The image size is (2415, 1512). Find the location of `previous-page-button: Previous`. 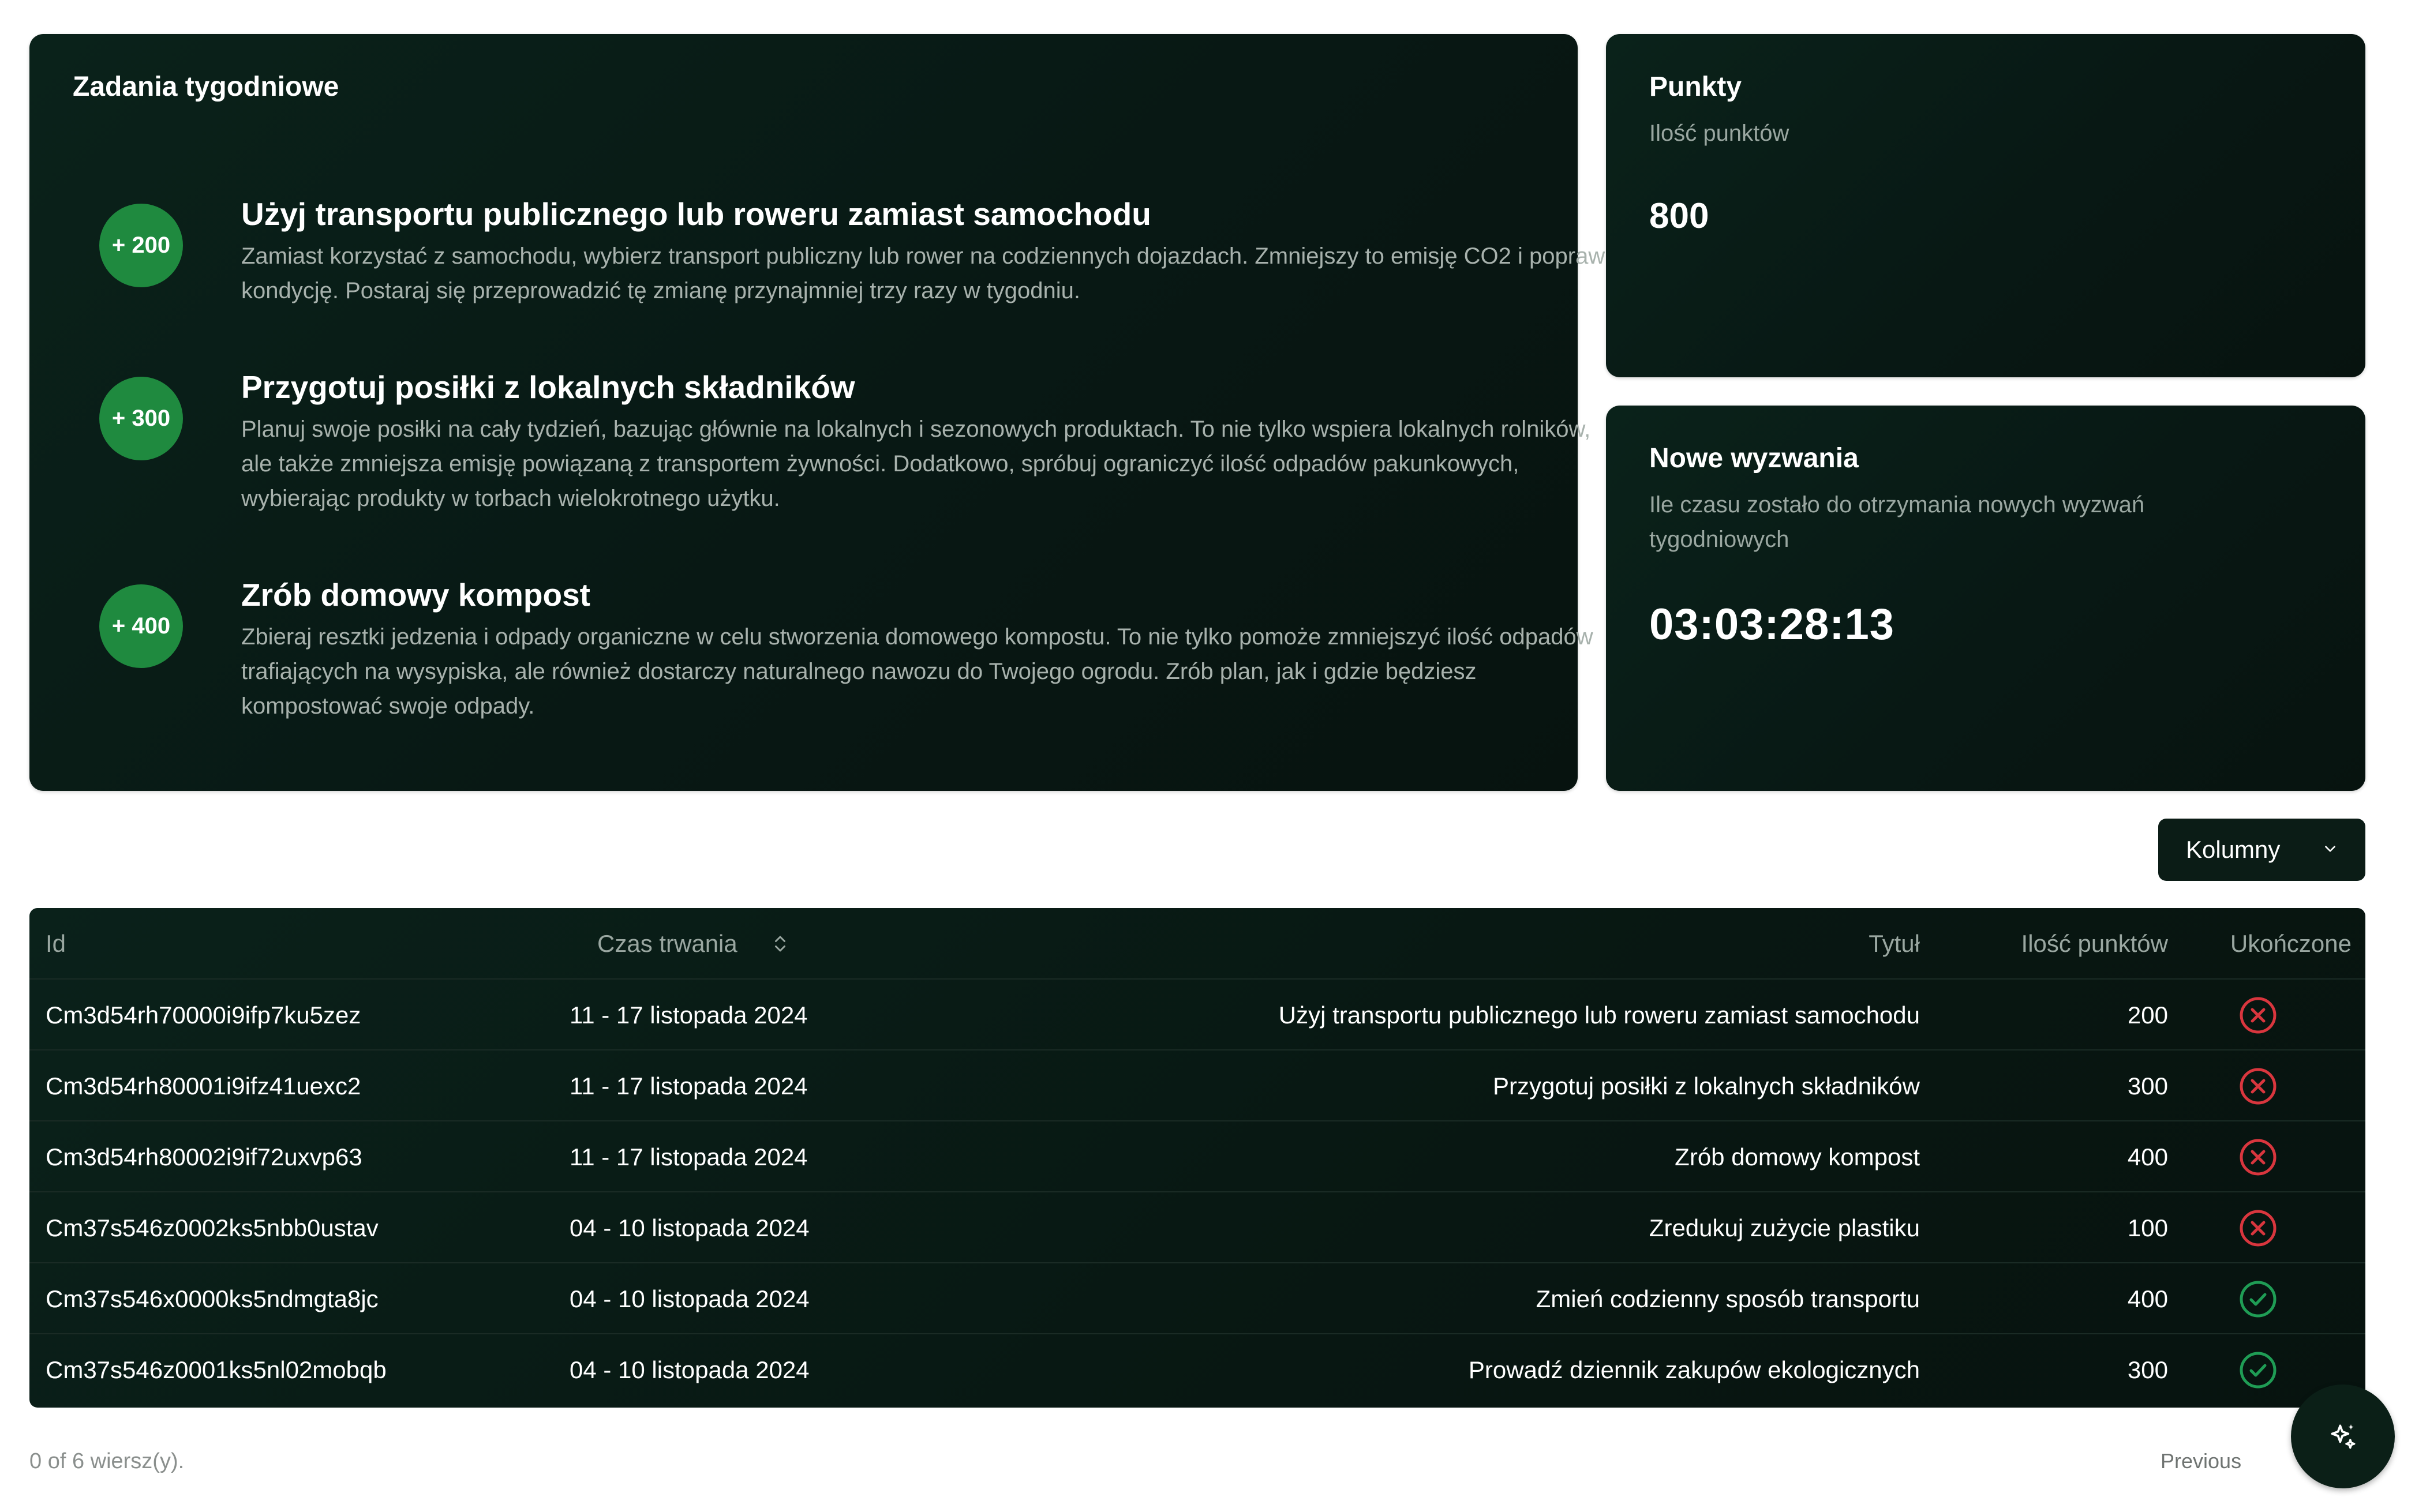

previous-page-button: Previous is located at coordinates (2201, 1461).